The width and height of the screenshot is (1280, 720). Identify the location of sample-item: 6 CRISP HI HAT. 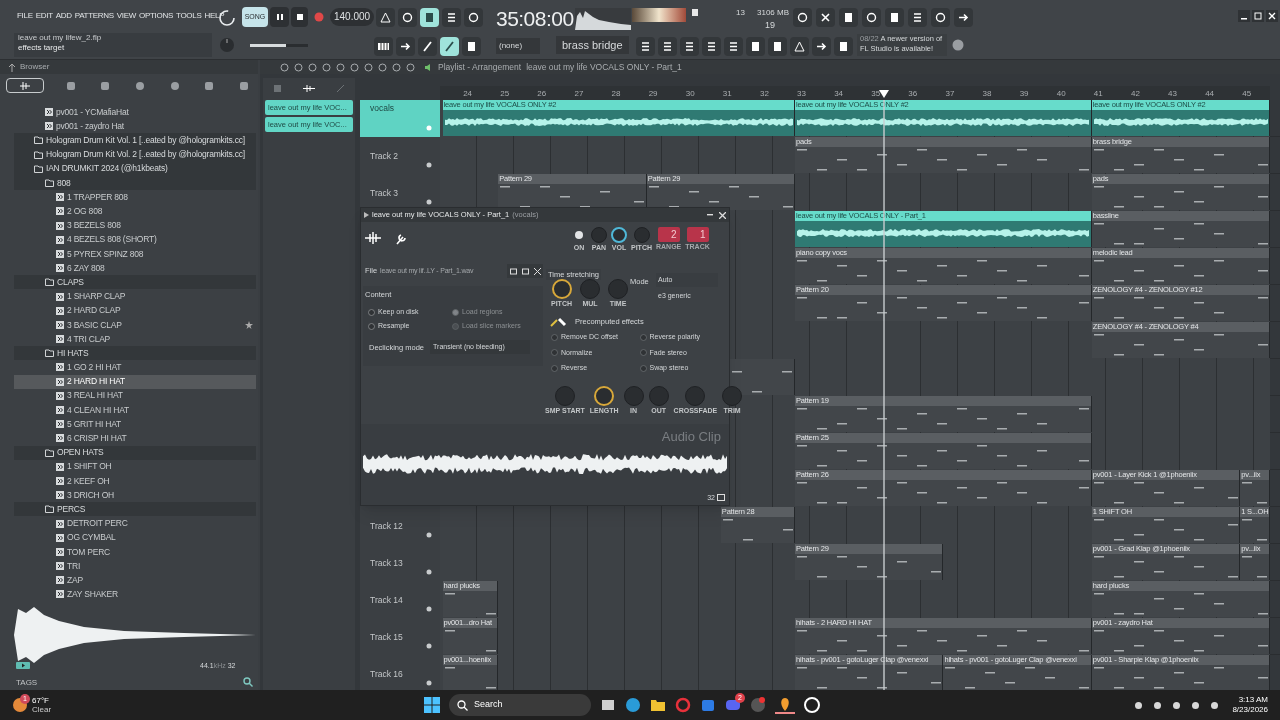
(97, 438).